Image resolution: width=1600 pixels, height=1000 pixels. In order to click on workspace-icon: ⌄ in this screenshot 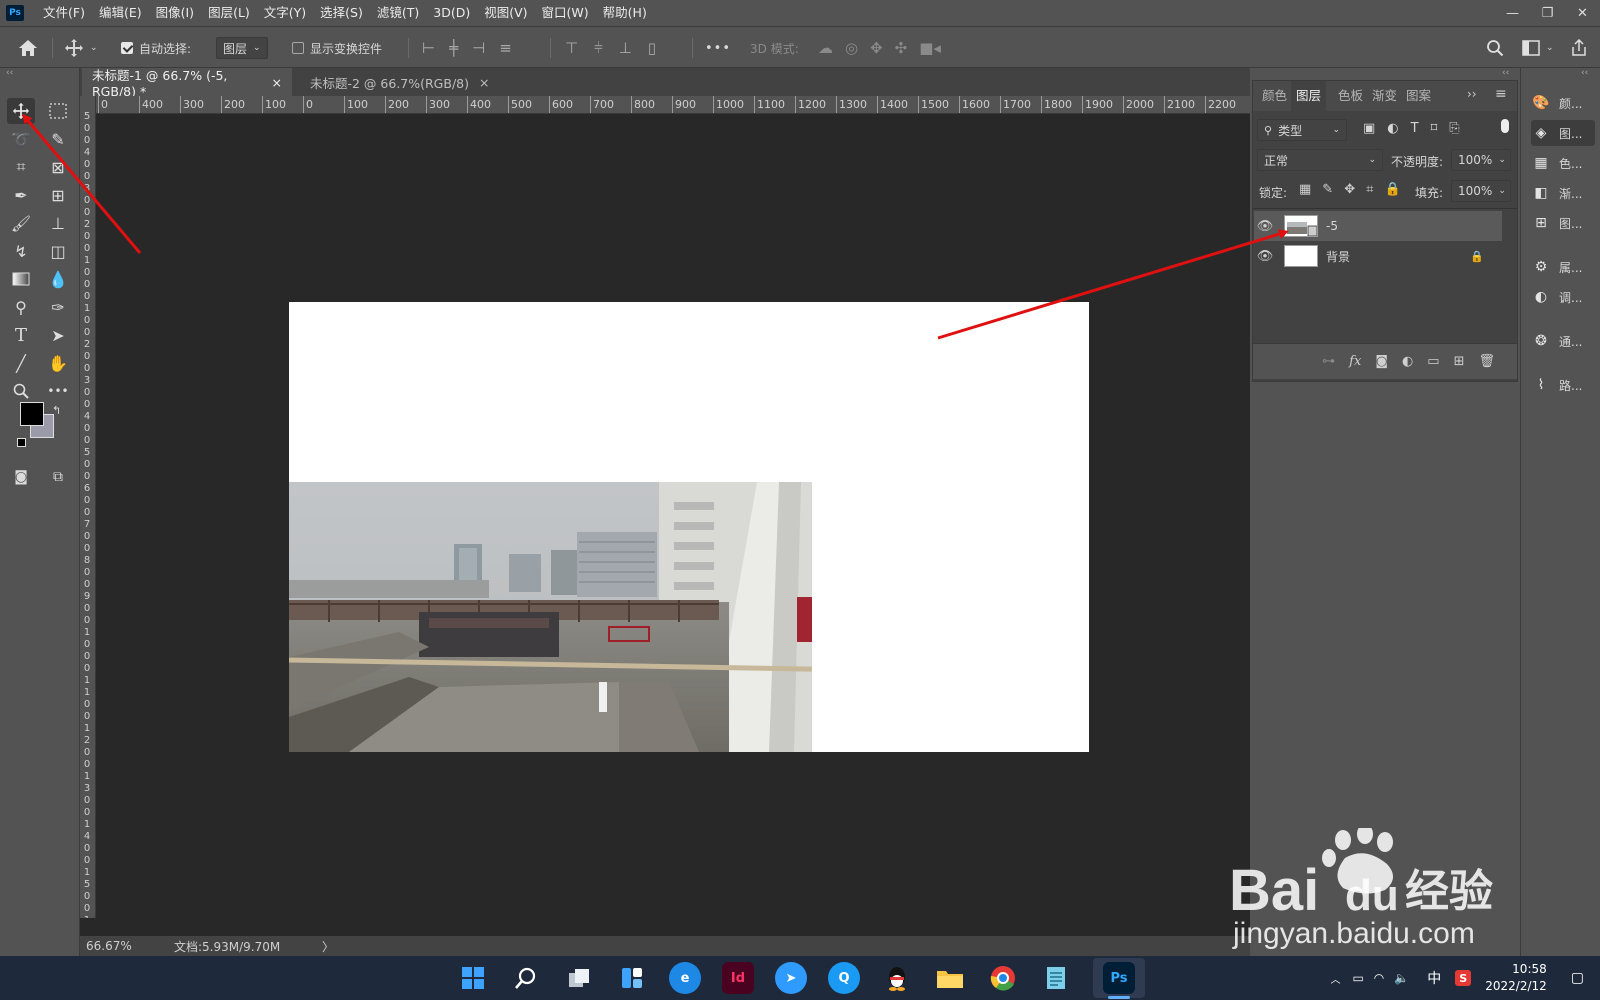, I will do `click(1538, 48)`.